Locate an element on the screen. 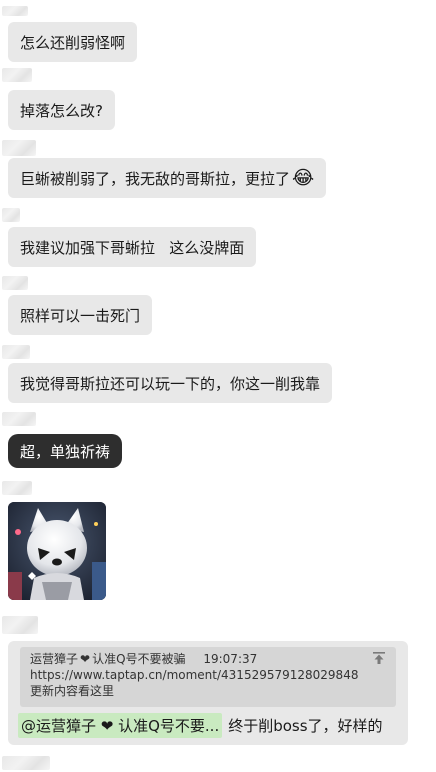  message-text: 怎么还削弱怪啊 is located at coordinates (73, 42).